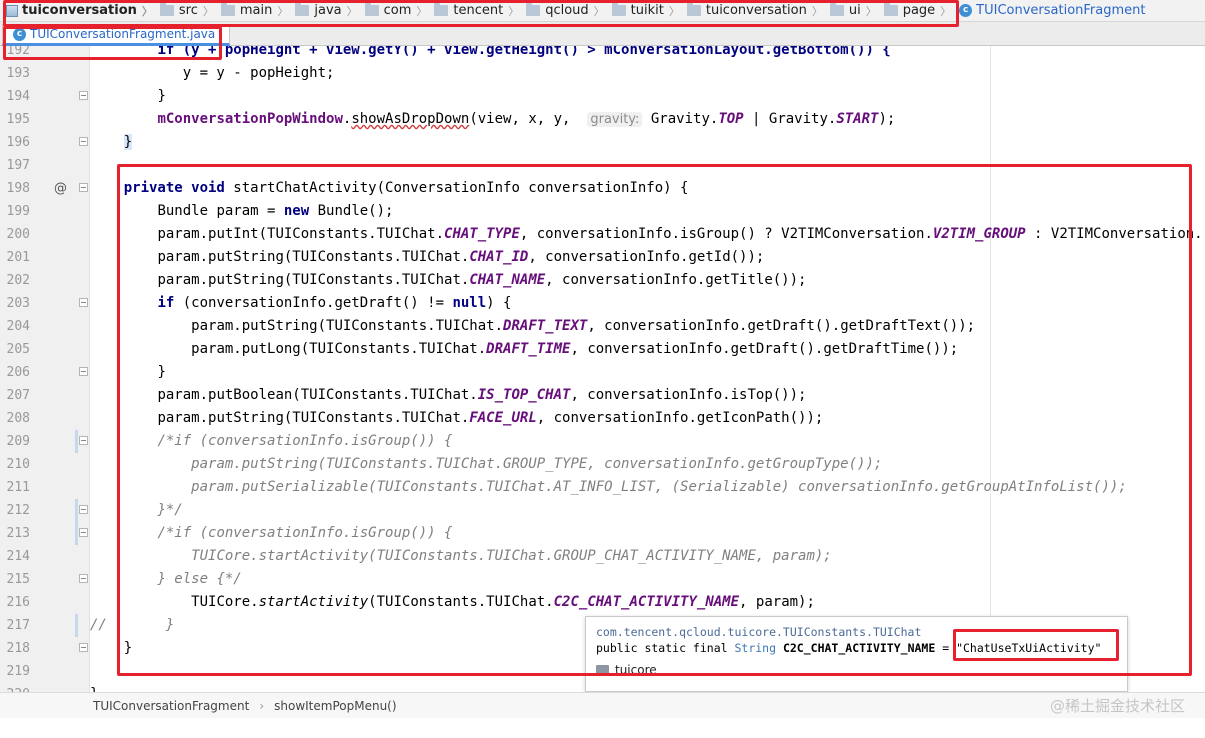  What do you see at coordinates (18, 188) in the screenshot?
I see `line-number: 198` at bounding box center [18, 188].